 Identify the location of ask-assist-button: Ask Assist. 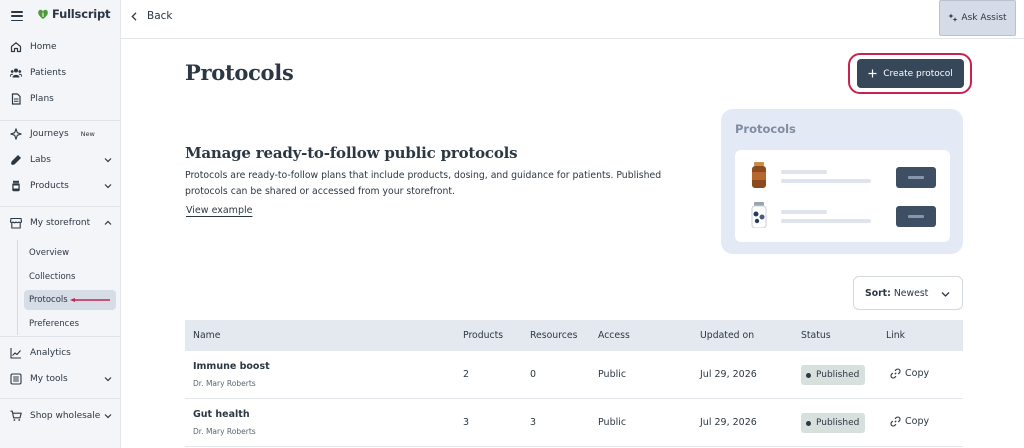
(977, 18).